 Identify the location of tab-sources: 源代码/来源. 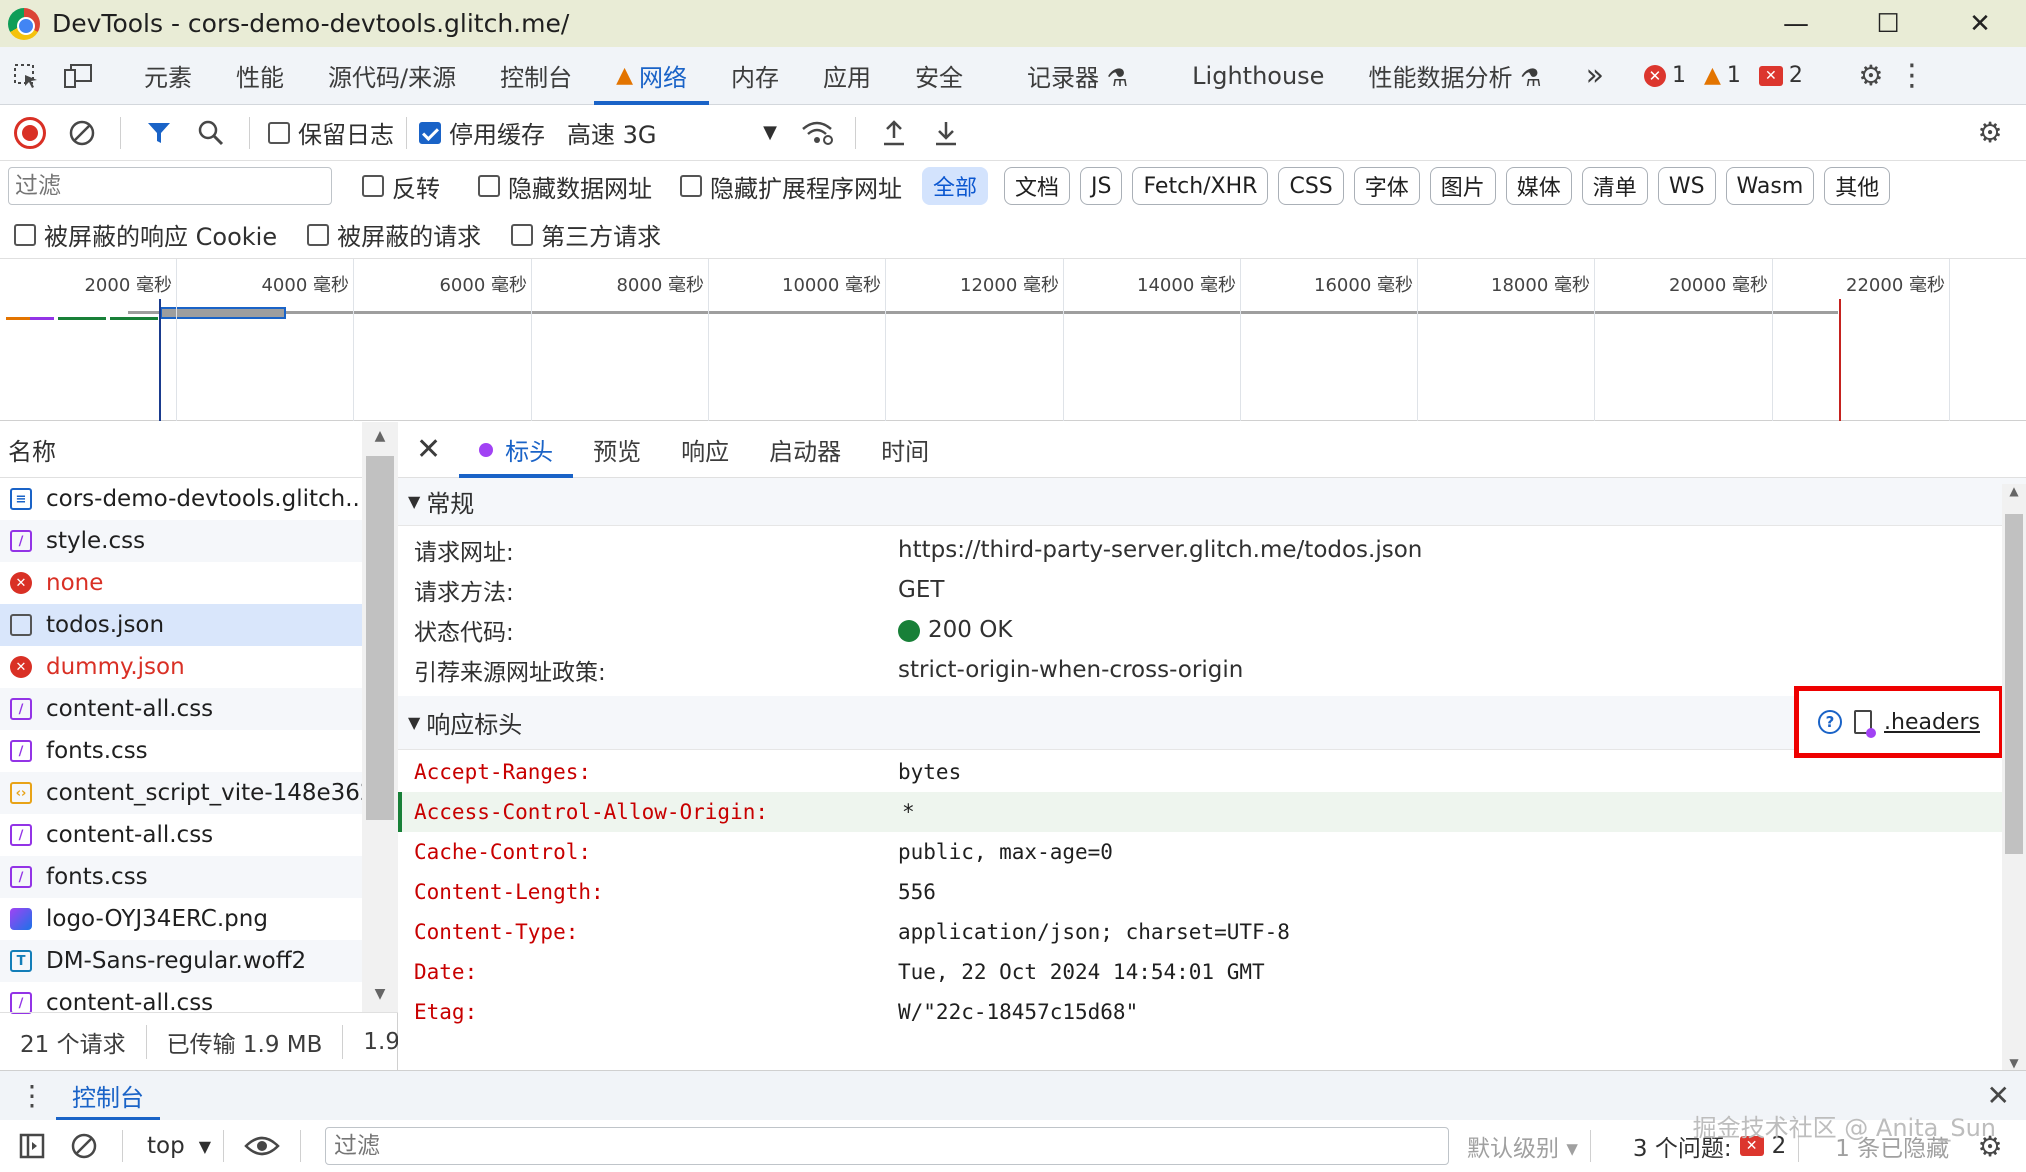
(392, 76).